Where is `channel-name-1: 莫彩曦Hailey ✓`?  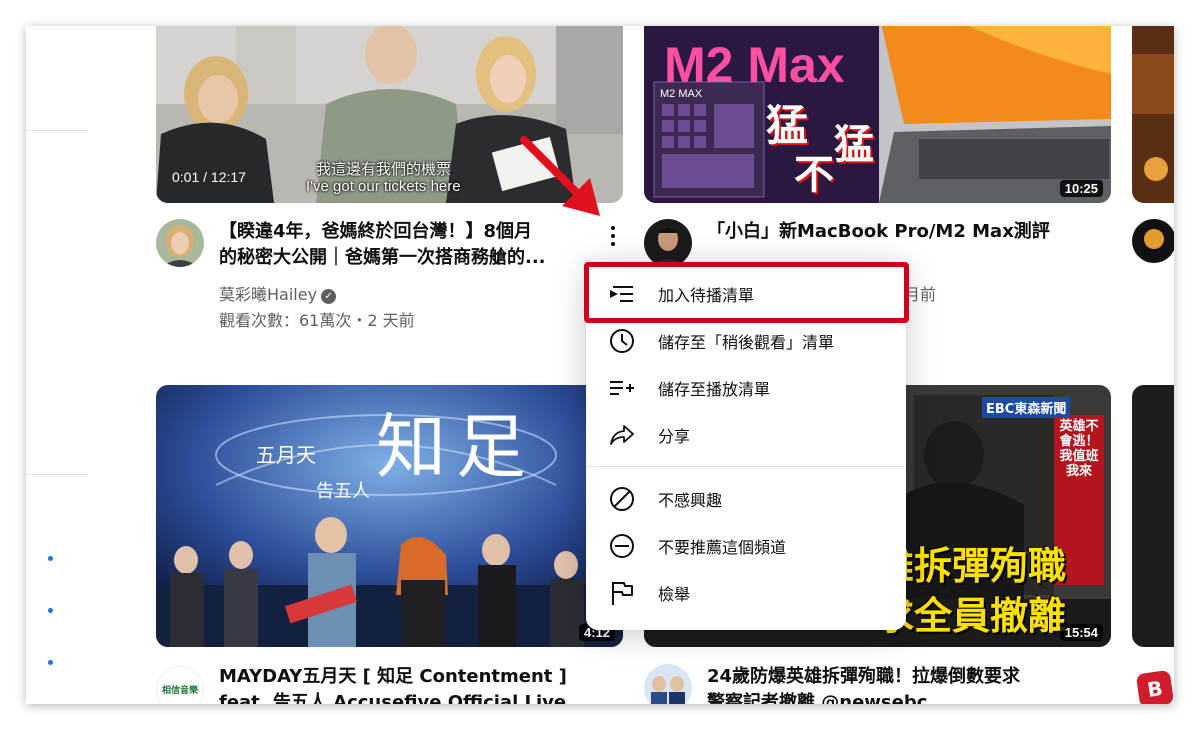 channel-name-1: 莫彩曦Hailey ✓ is located at coordinates (278, 293).